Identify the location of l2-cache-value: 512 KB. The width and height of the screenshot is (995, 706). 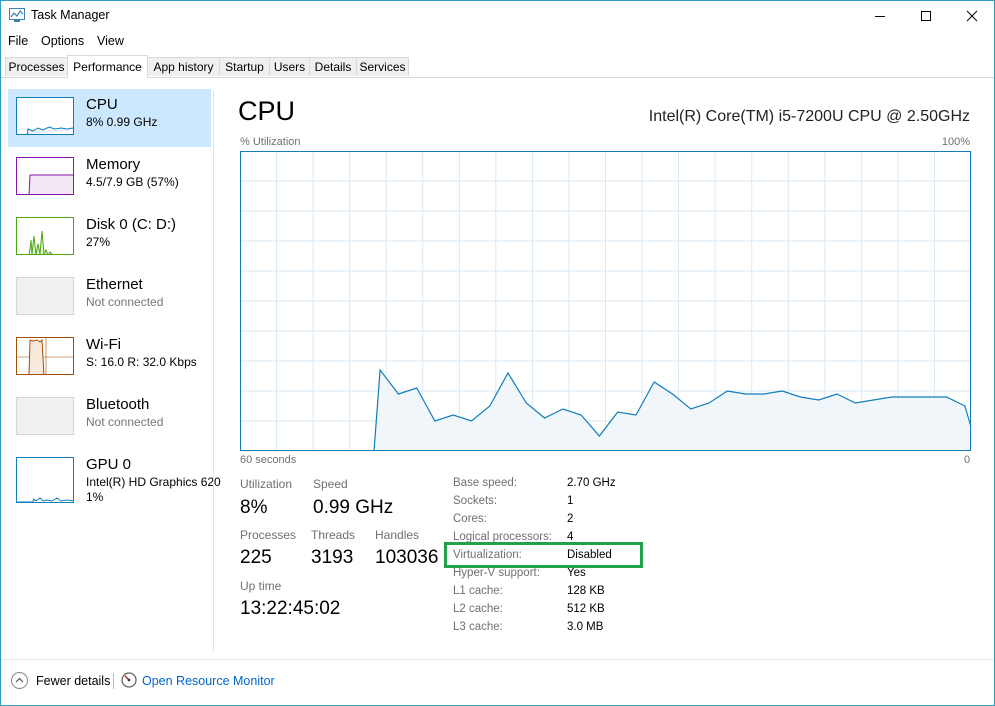
(586, 609).